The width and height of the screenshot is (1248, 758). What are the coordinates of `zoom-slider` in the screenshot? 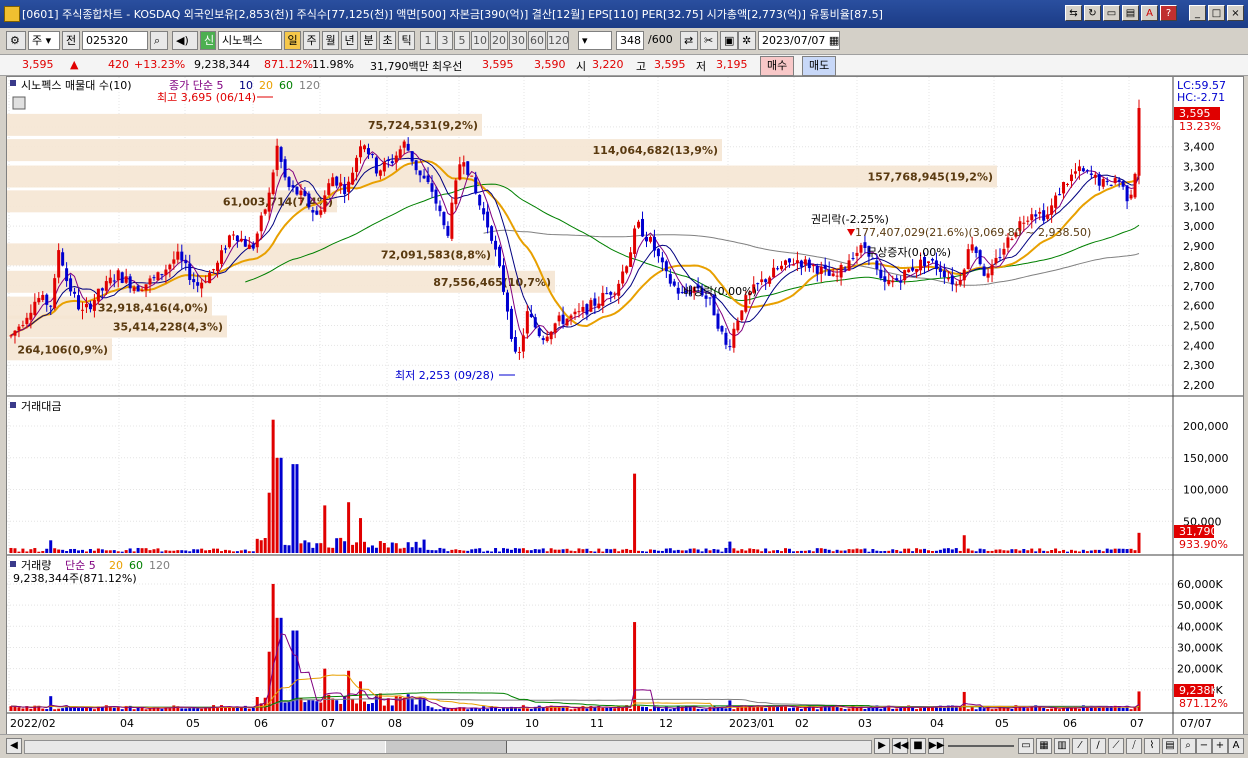 It's located at (981, 746).